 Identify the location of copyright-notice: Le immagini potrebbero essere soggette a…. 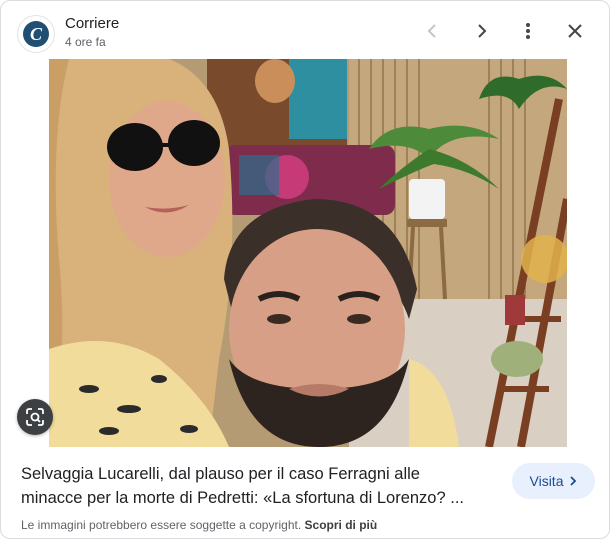
(199, 525).